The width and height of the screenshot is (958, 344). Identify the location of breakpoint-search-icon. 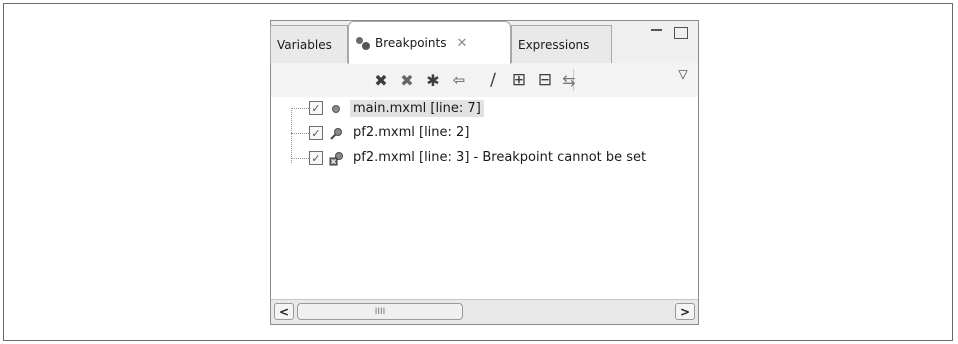
(337, 134).